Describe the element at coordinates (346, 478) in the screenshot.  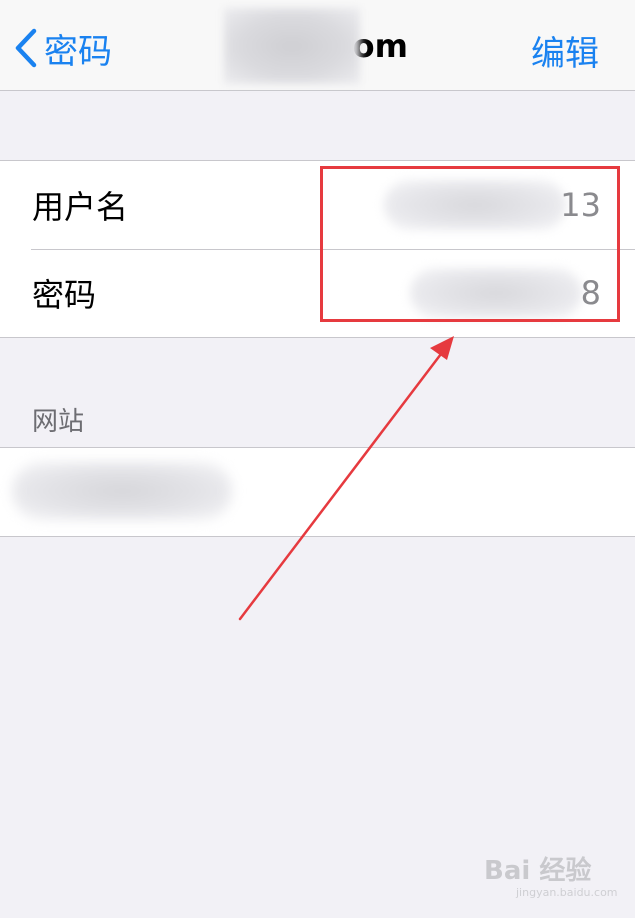
I see `annotation-arrow` at that location.